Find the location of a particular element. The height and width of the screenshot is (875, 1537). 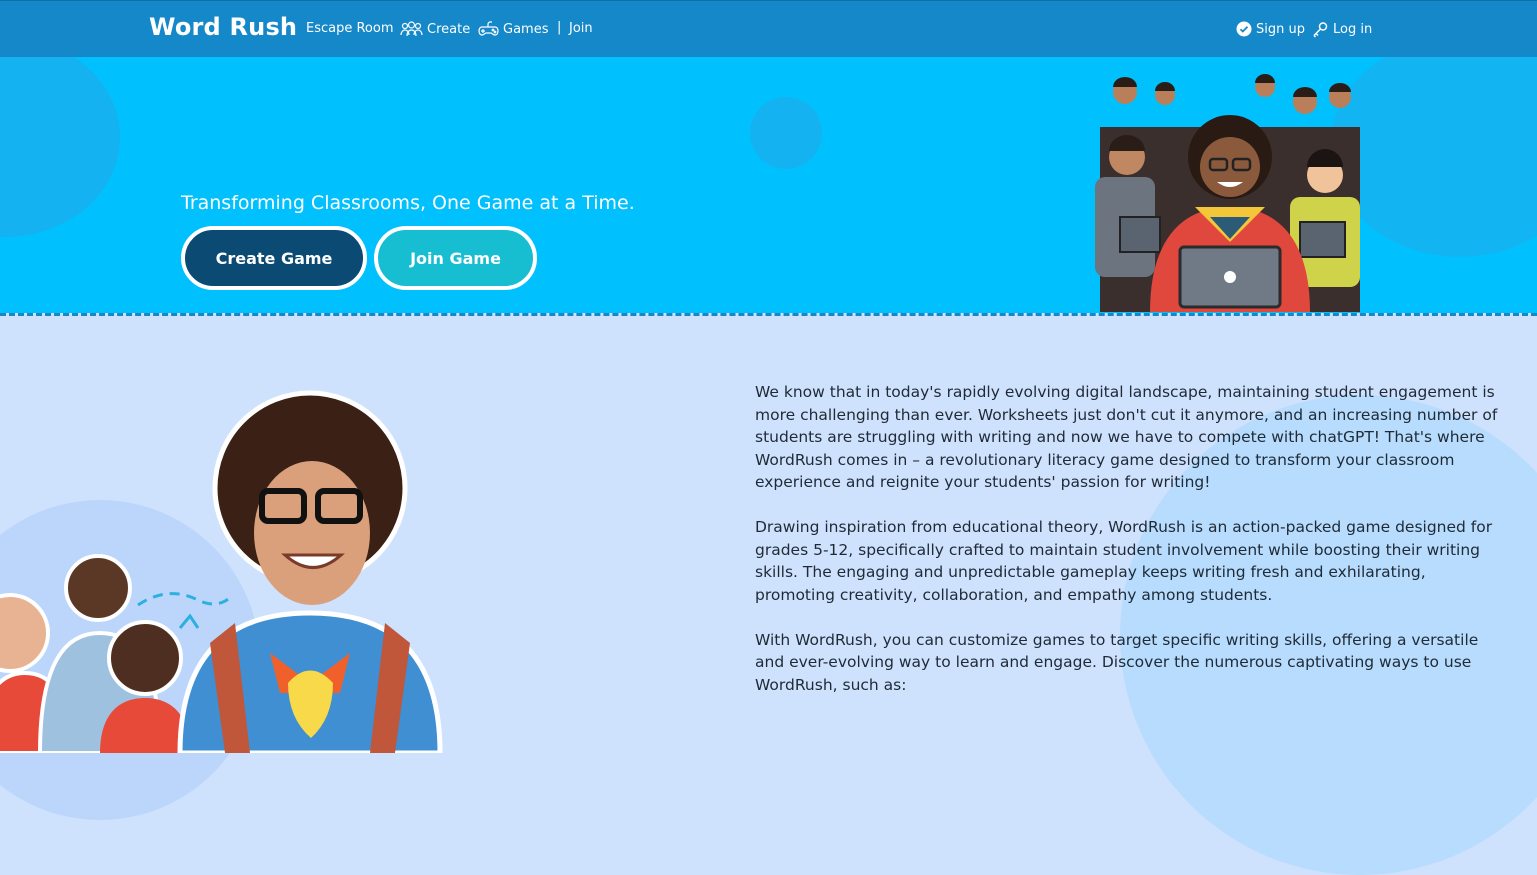

students-photo is located at coordinates (221, 571).